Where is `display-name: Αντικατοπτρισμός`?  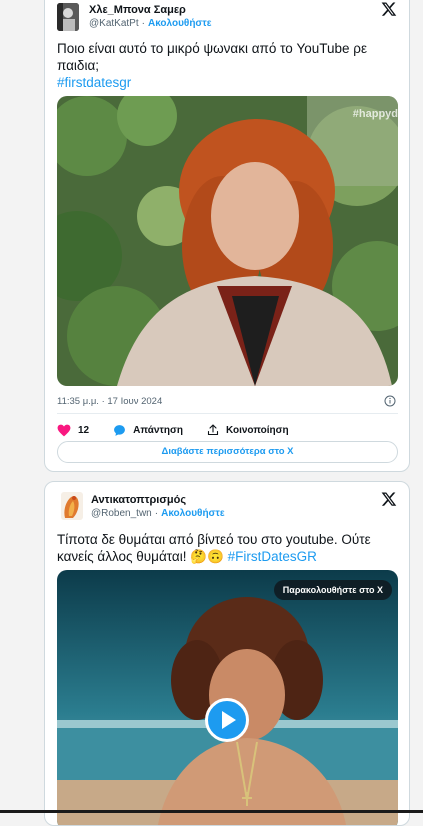
display-name: Αντικατοπτρισμός is located at coordinates (138, 500).